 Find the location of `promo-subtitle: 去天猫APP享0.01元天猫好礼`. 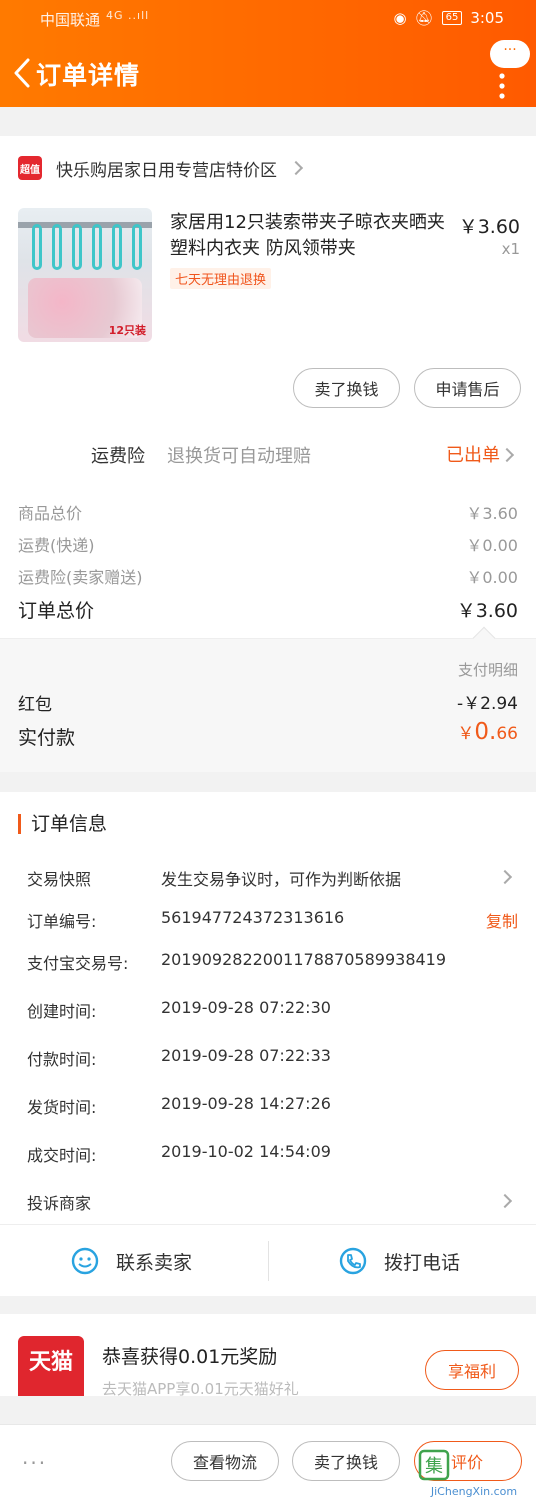

promo-subtitle: 去天猫APP享0.01元天猫好礼 is located at coordinates (200, 1388).